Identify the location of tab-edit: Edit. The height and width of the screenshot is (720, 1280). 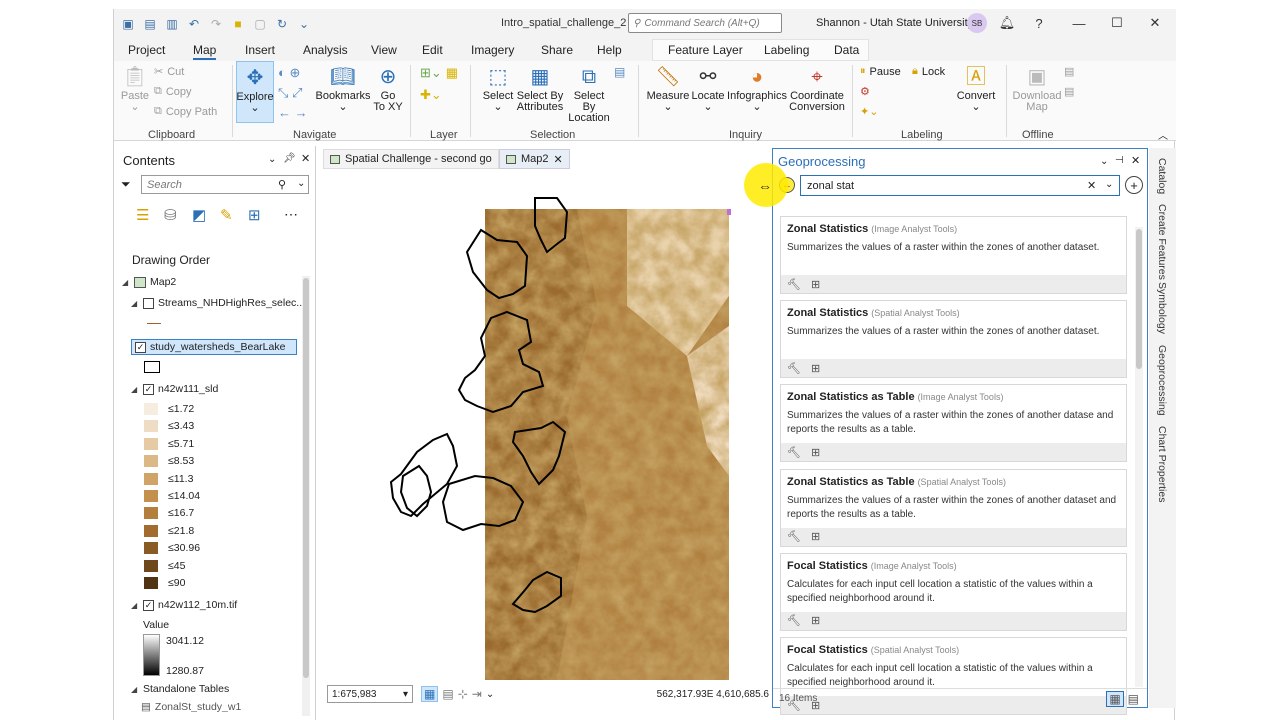
(432, 50).